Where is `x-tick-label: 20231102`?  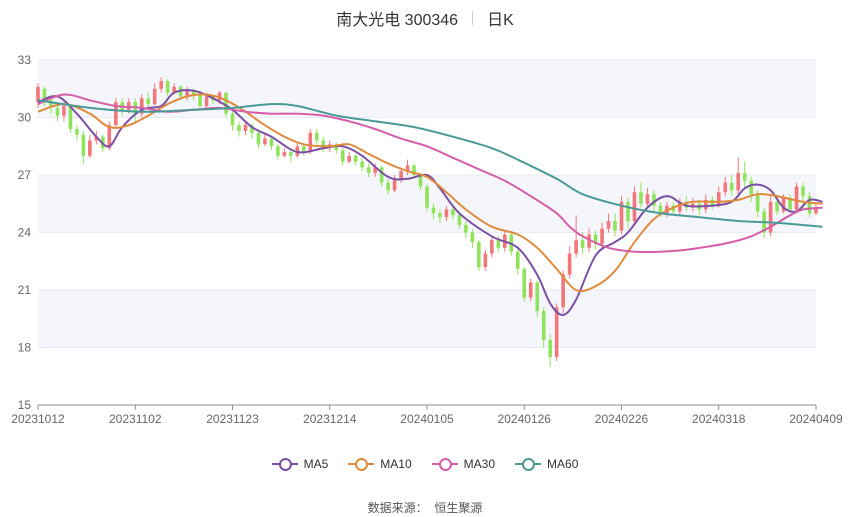
x-tick-label: 20231102 is located at coordinates (135, 419).